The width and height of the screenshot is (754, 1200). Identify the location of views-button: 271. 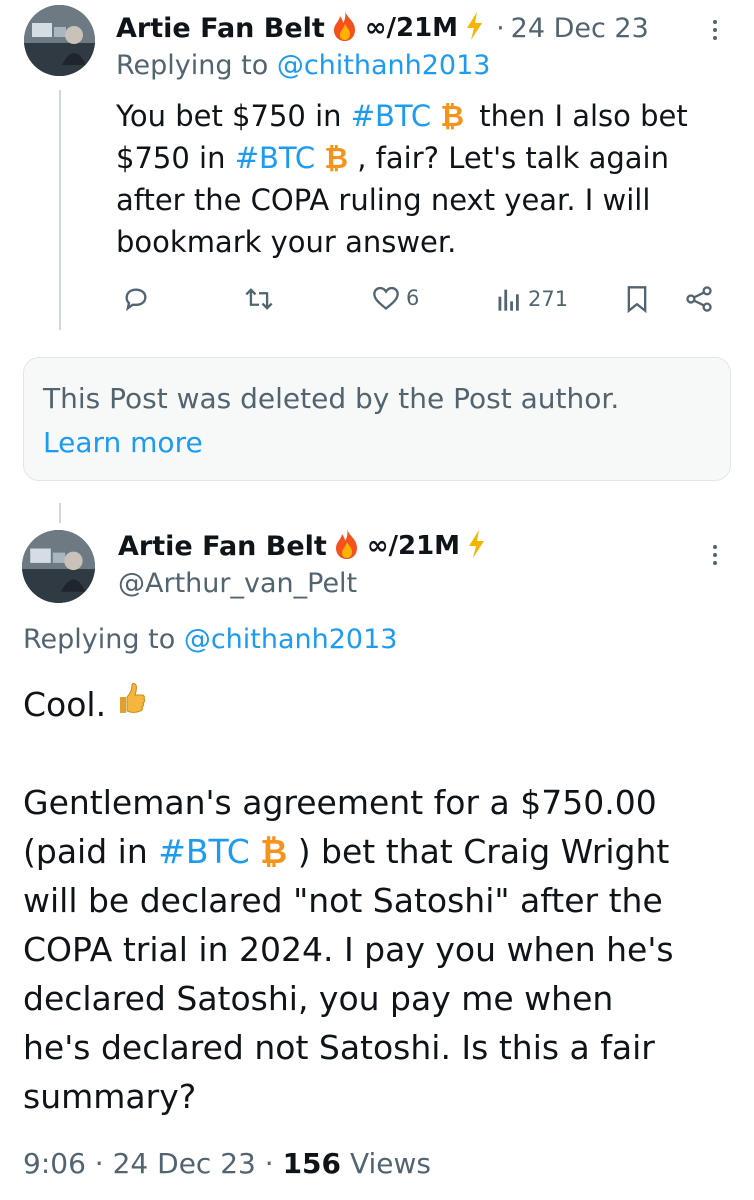
(532, 299).